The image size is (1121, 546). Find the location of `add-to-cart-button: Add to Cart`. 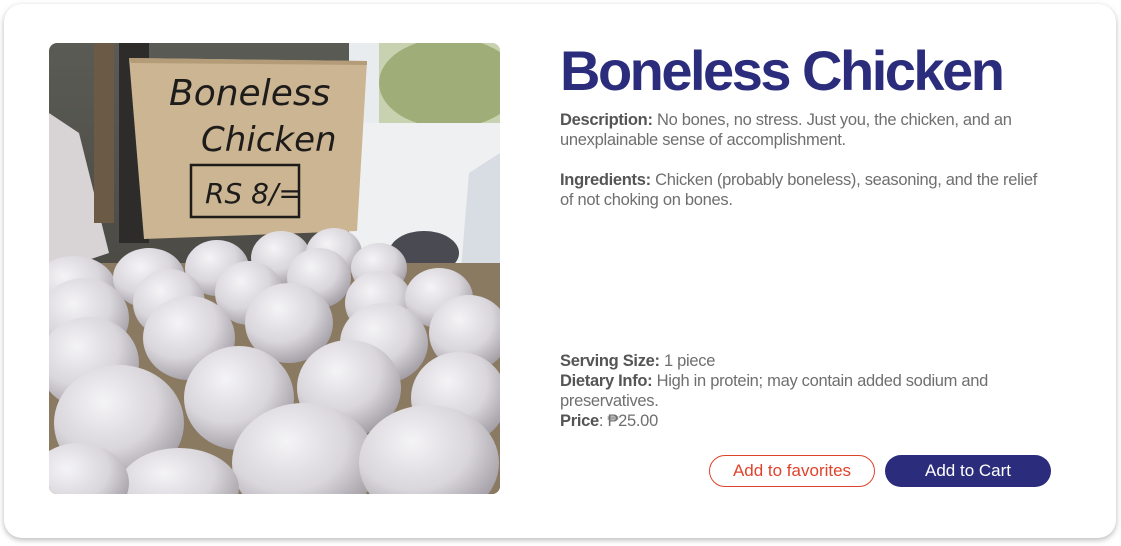

add-to-cart-button: Add to Cart is located at coordinates (968, 471).